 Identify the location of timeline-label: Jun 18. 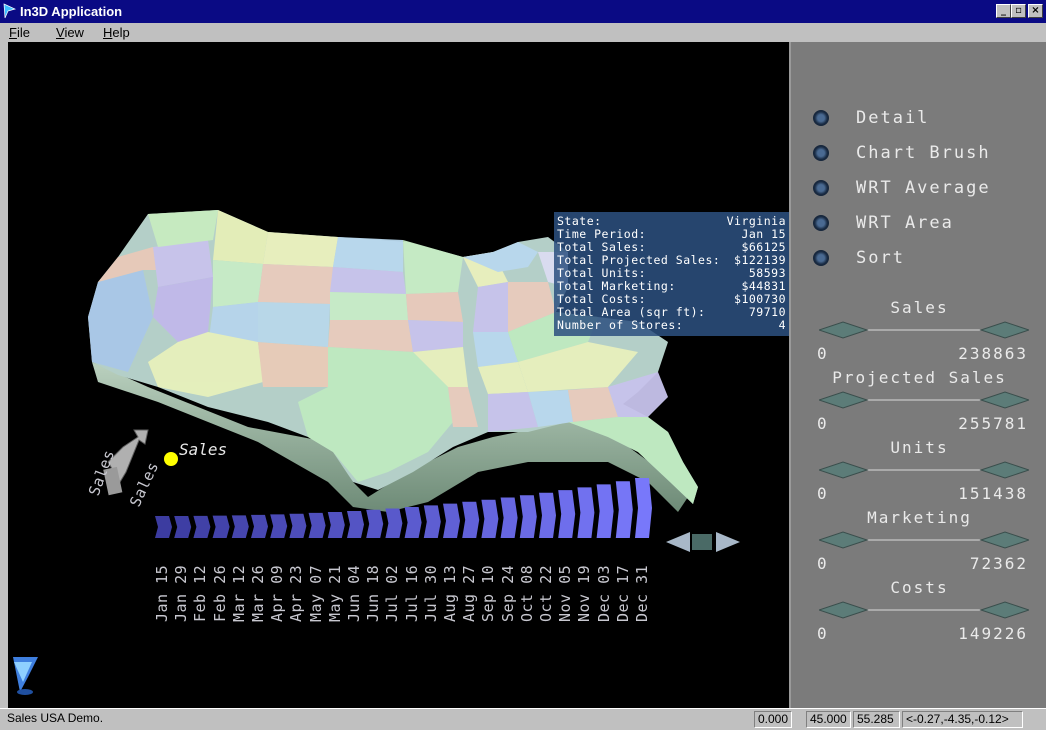
(373, 593).